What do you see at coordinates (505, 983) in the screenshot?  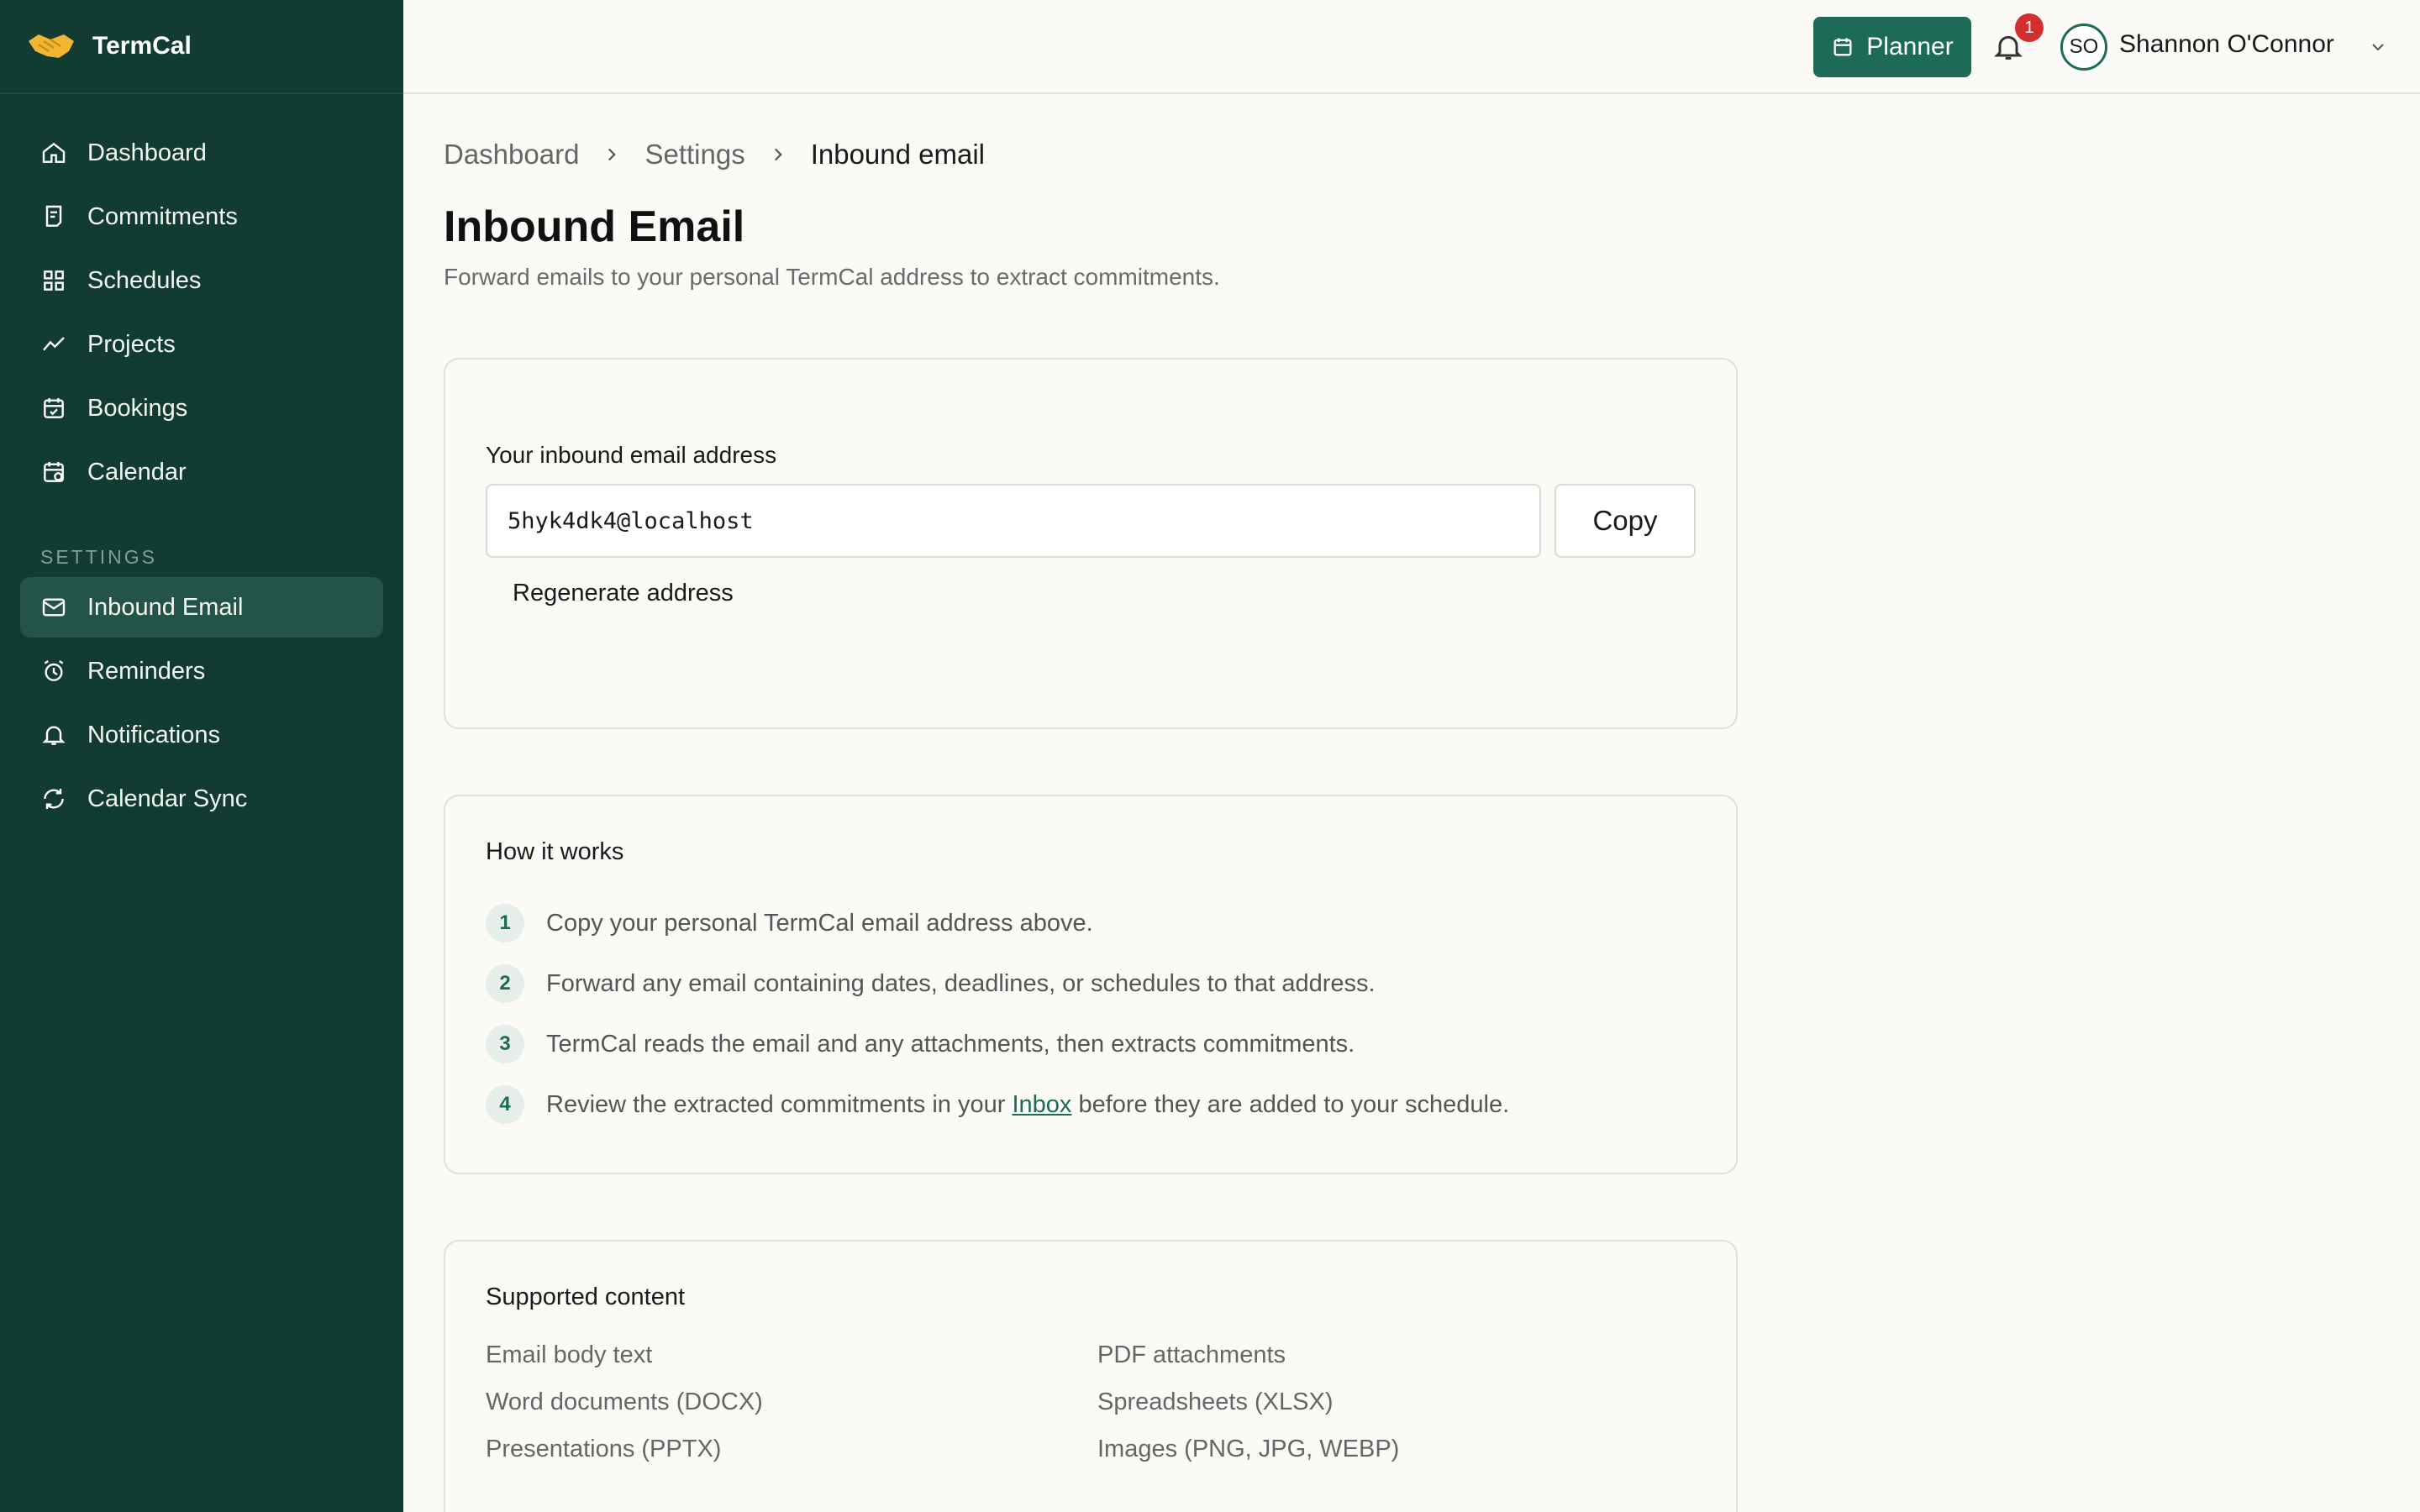 I see `step-number: 2` at bounding box center [505, 983].